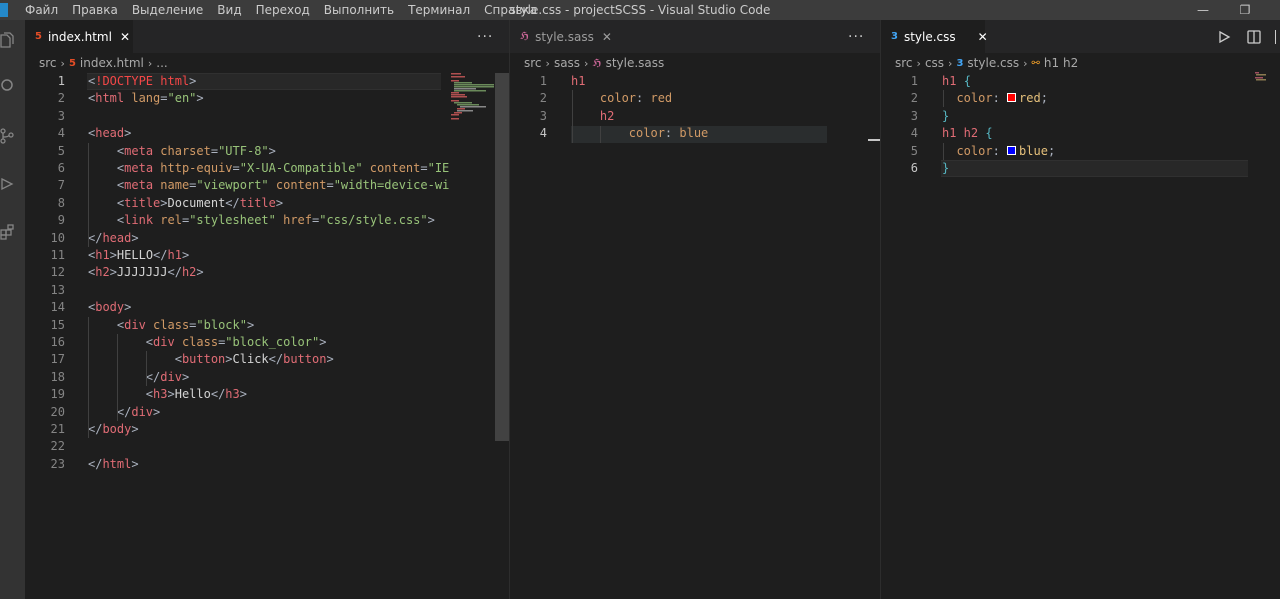 The width and height of the screenshot is (1280, 599). Describe the element at coordinates (57, 411) in the screenshot. I see `line-number: 20` at that location.